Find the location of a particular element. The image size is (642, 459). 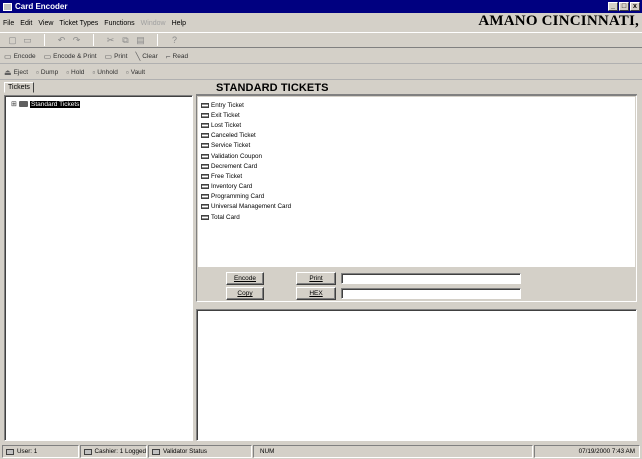

encode-button: Encode is located at coordinates (245, 278).